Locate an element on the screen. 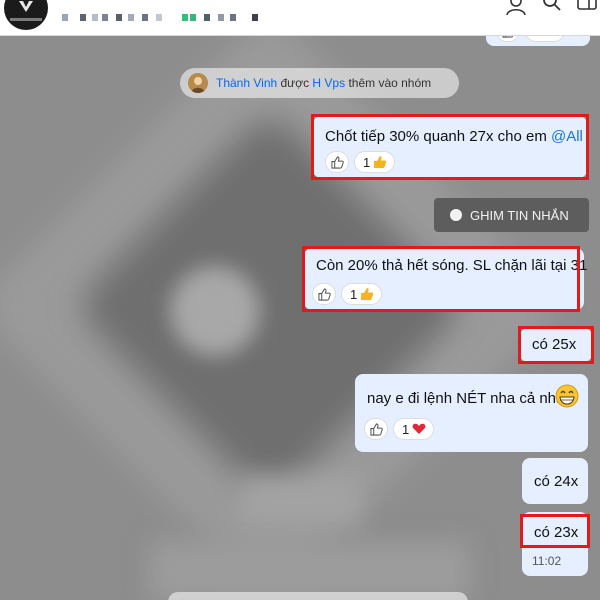  message-text: Chốt tiếp 30% quanh 27x cho em @All is located at coordinates (454, 136).